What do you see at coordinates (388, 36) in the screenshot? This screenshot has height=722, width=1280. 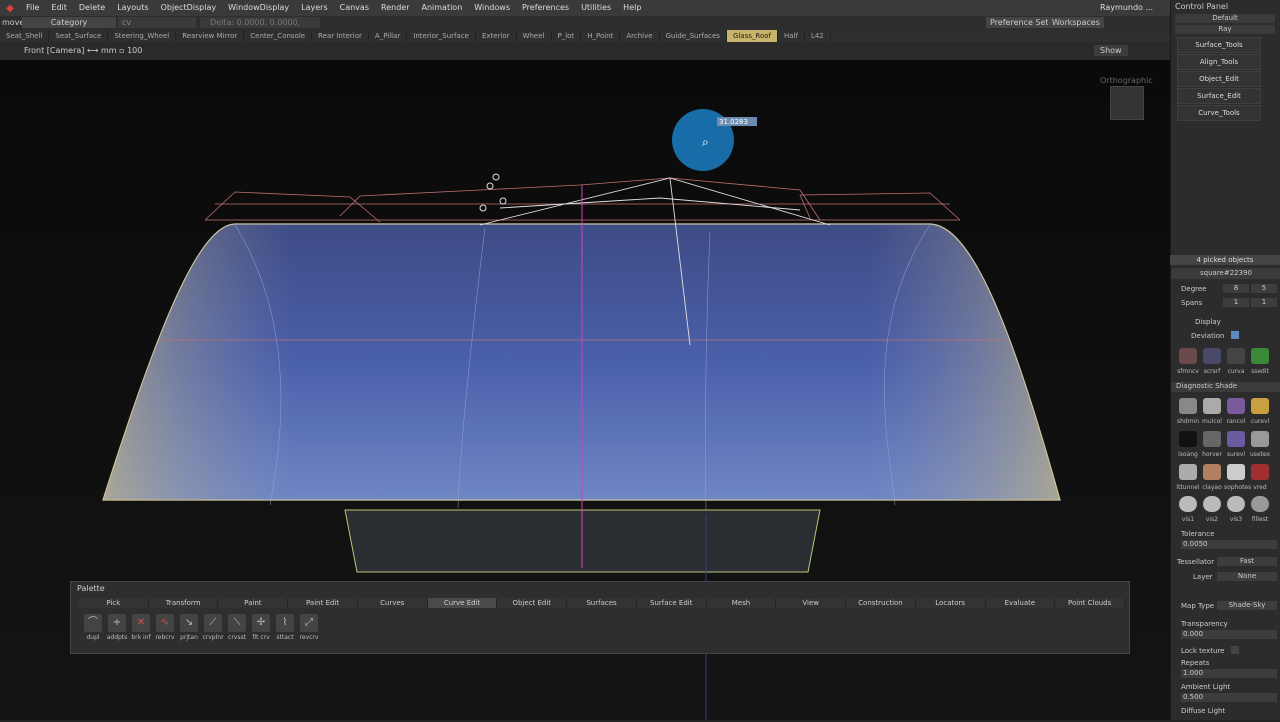 I see `shelf-item: A_Pillar` at bounding box center [388, 36].